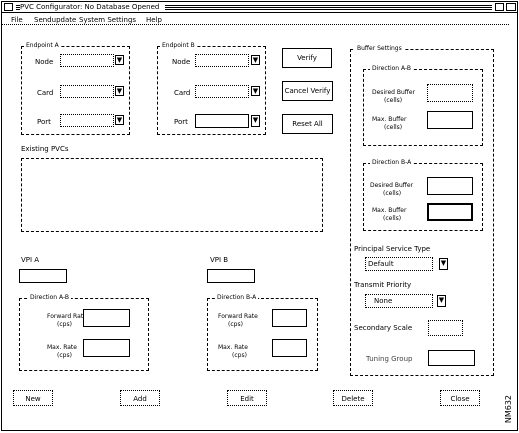 The width and height of the screenshot is (519, 433). What do you see at coordinates (44, 62) in the screenshot?
I see `endpoint-a-node-label: Node` at bounding box center [44, 62].